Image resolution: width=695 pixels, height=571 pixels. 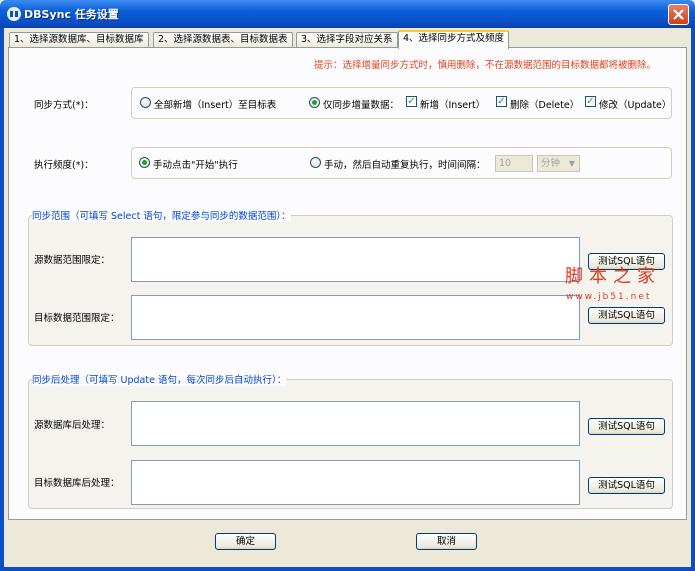 I want to click on close-icon, so click(x=678, y=14).